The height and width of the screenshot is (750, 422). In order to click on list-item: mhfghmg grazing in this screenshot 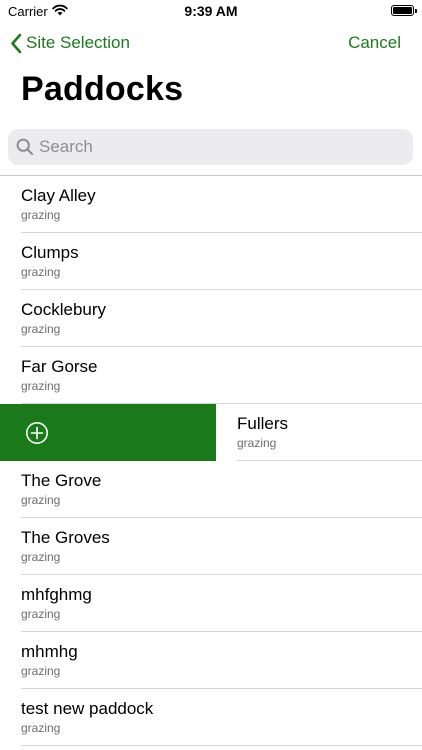, I will do `click(211, 603)`.